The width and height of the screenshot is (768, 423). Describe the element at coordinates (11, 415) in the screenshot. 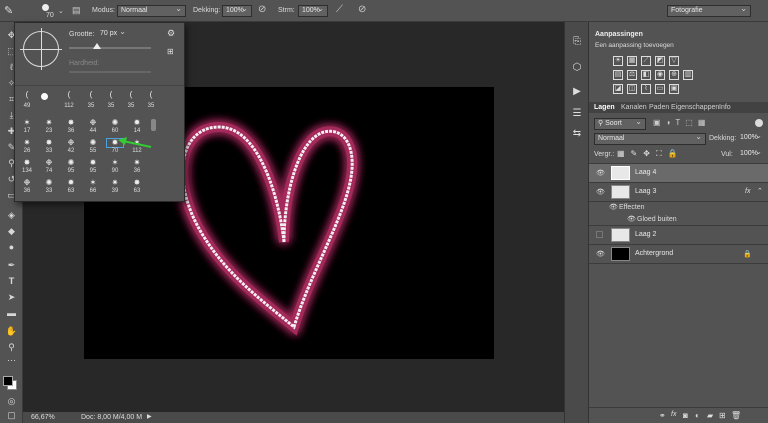

I see `screen-mode-icon: ▢` at that location.